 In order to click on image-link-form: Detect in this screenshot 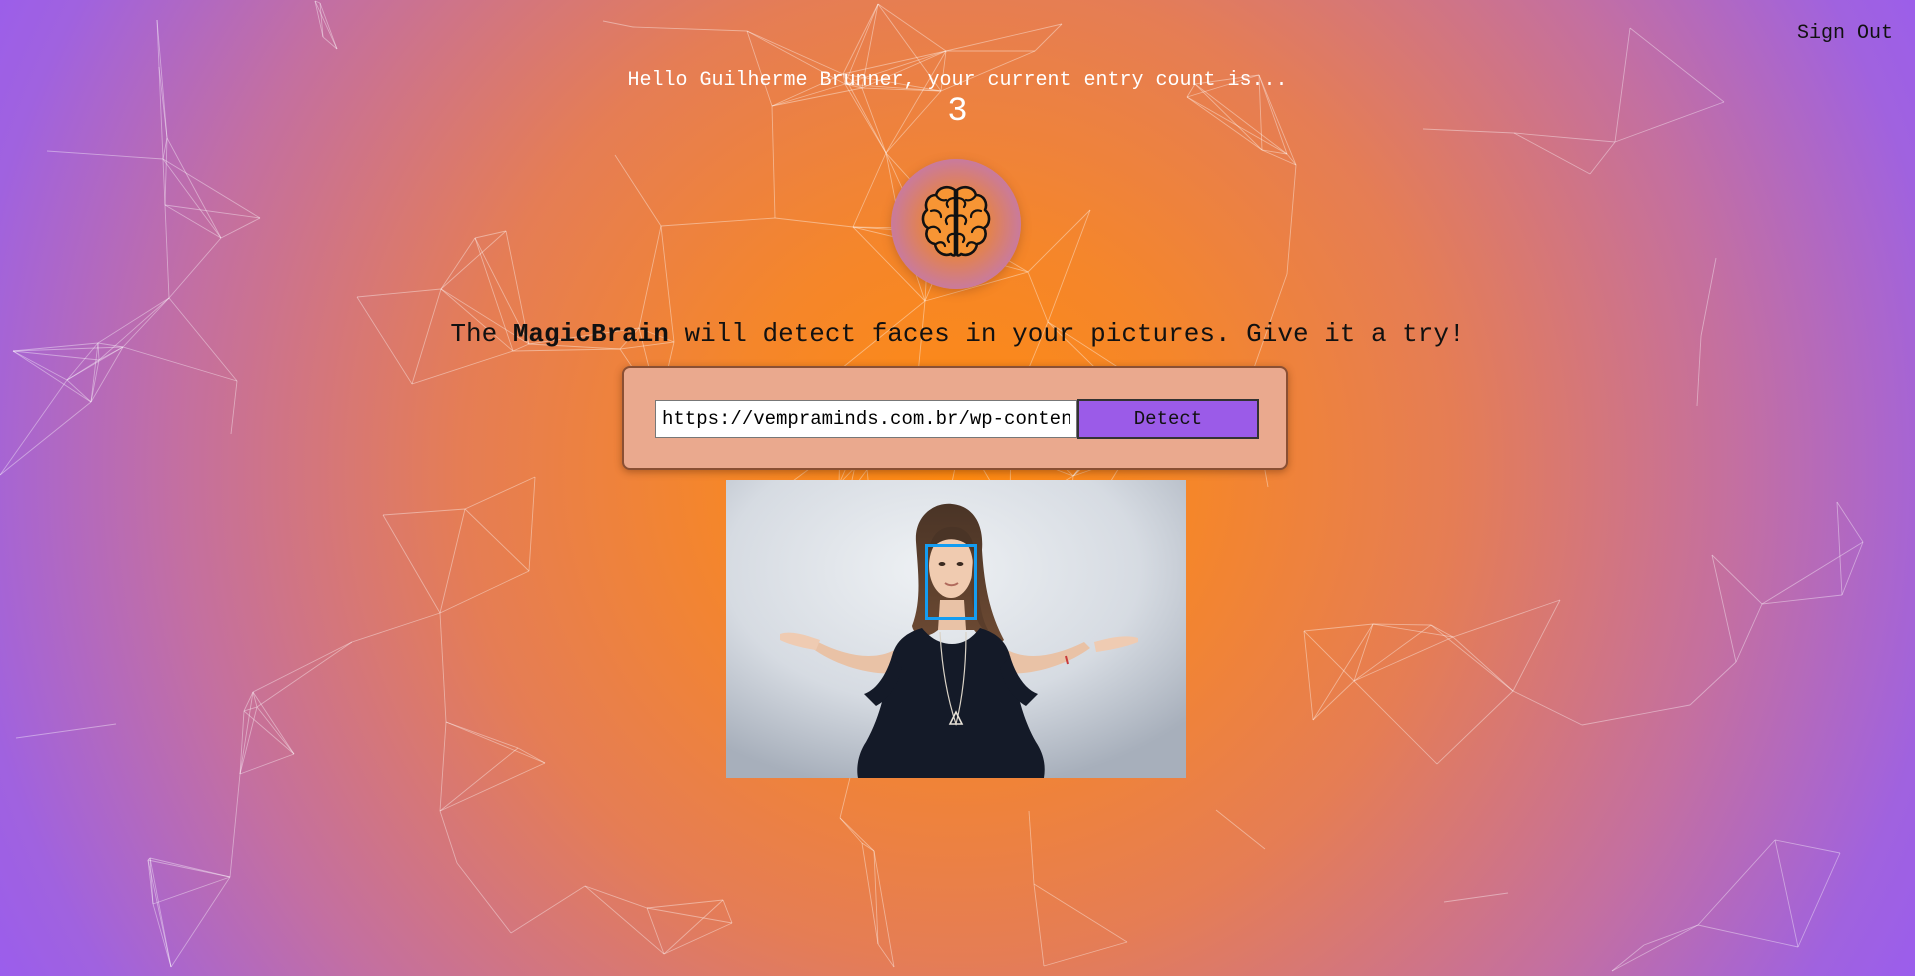, I will do `click(955, 418)`.